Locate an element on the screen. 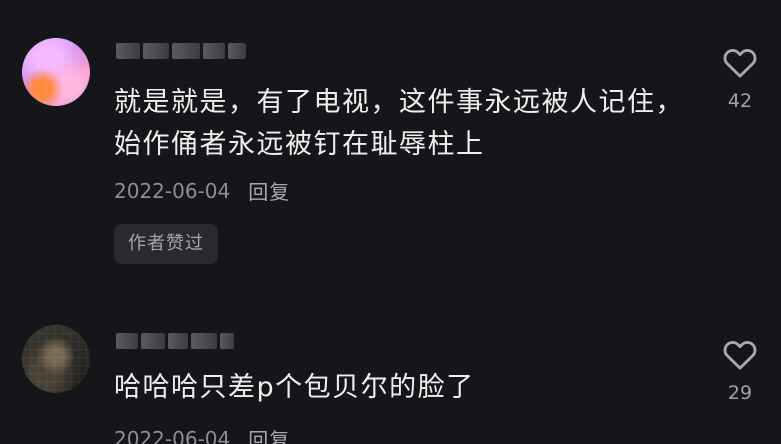  comment-text: 哈哈哈只差p个包贝尔的脸了 is located at coordinates (294, 387).